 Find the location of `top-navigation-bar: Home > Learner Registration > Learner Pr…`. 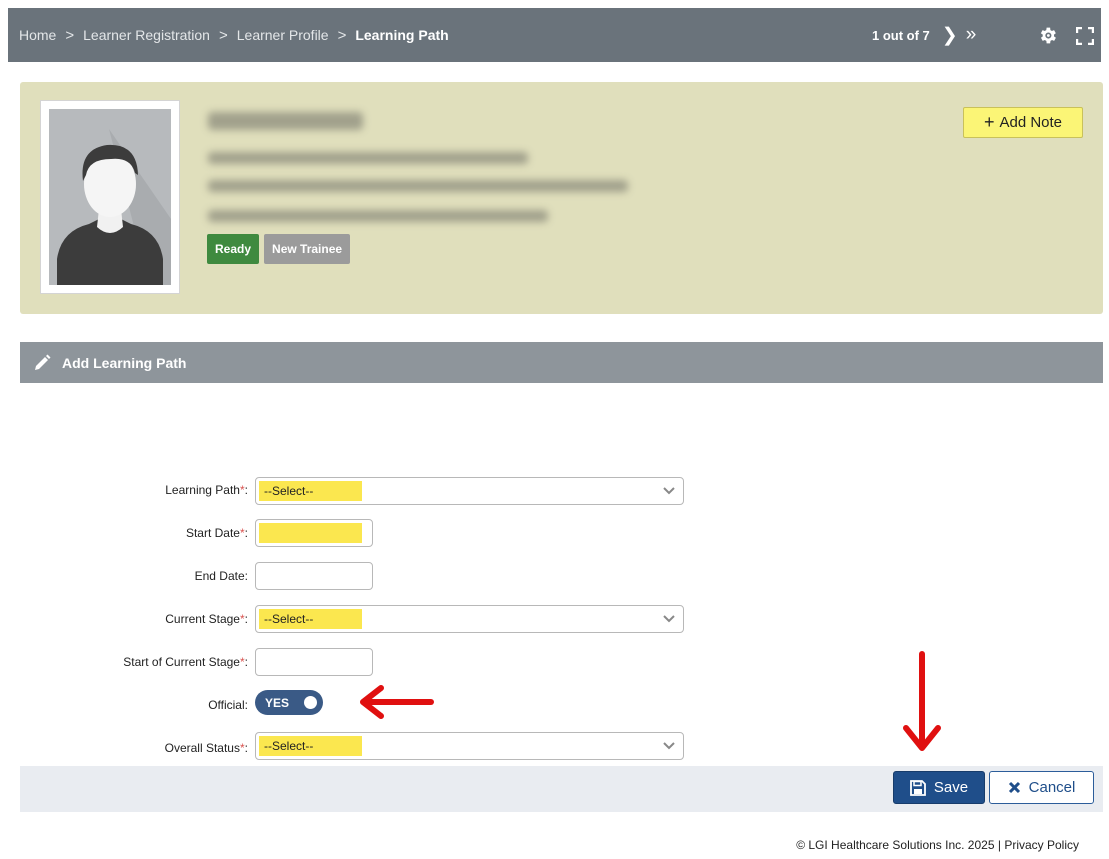

top-navigation-bar: Home > Learner Registration > Learner Pr… is located at coordinates (554, 35).